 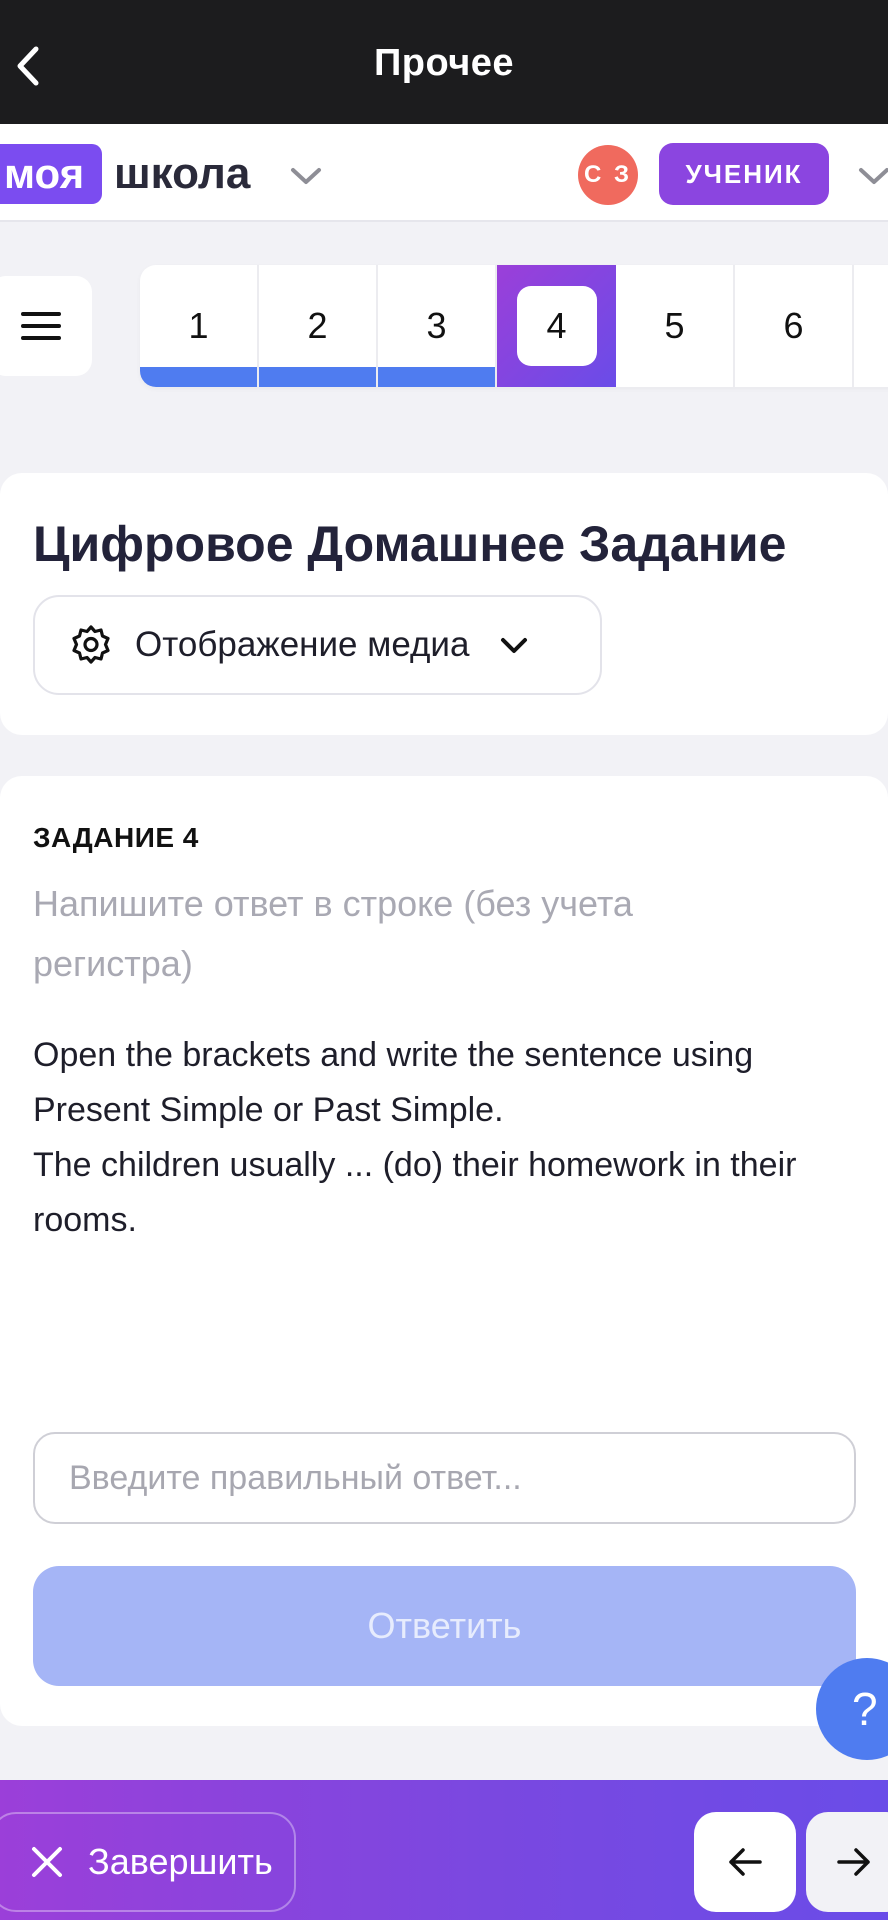 I want to click on task-tab: 3, so click(x=437, y=326).